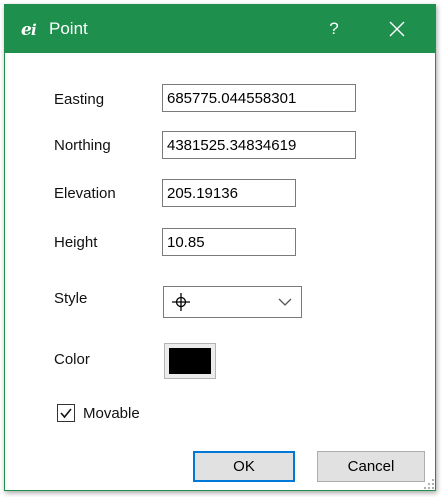 The image size is (442, 497). What do you see at coordinates (429, 484) in the screenshot?
I see `resize-grip-icon` at bounding box center [429, 484].